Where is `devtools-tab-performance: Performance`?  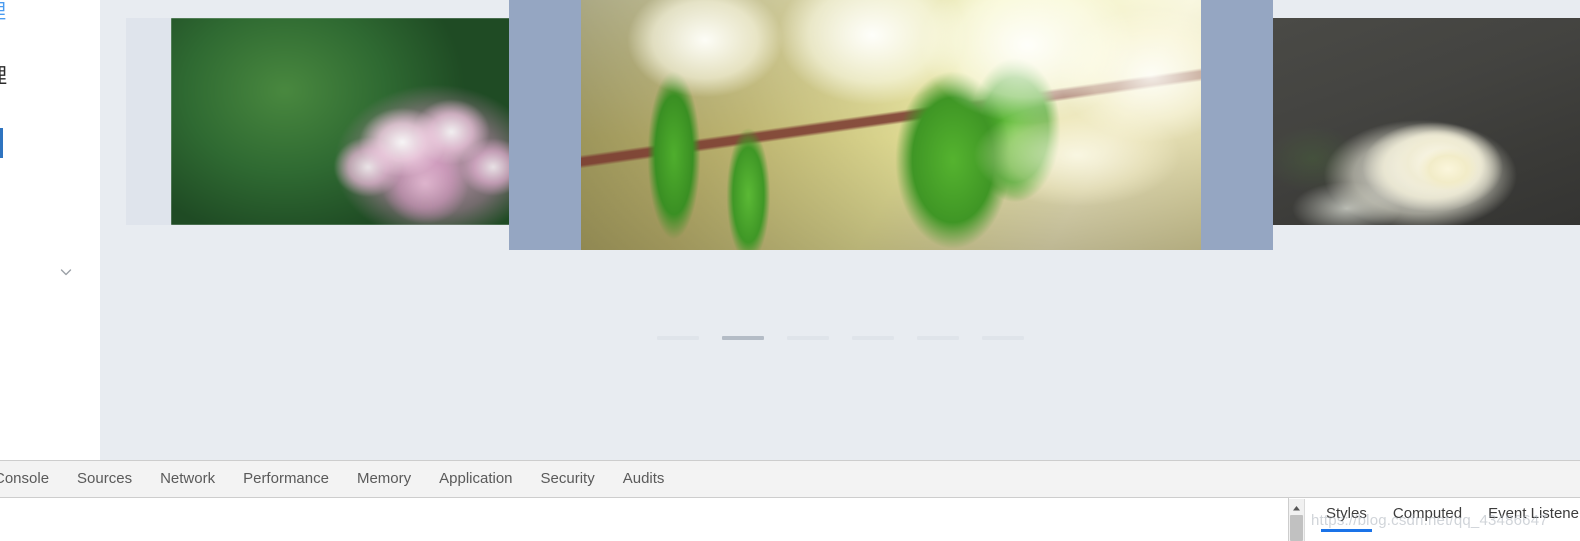 devtools-tab-performance: Performance is located at coordinates (286, 479).